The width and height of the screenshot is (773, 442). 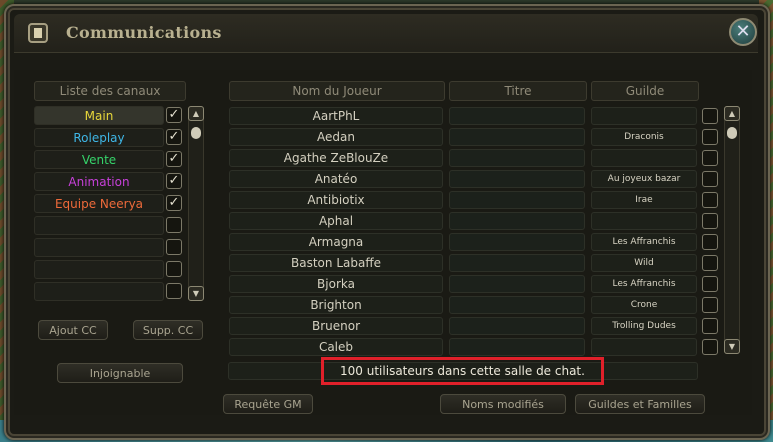 I want to click on player-name-cell: Bruenor, so click(x=336, y=326).